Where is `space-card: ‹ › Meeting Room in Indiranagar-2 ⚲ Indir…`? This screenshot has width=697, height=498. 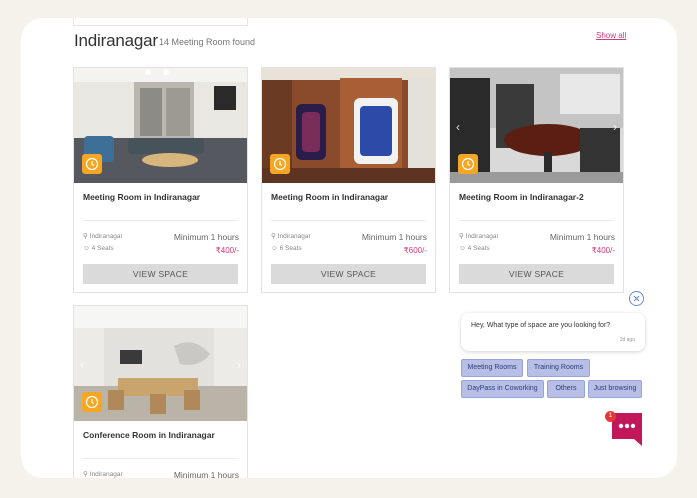 space-card: ‹ › Meeting Room in Indiranagar-2 ⚲ Indir… is located at coordinates (536, 180).